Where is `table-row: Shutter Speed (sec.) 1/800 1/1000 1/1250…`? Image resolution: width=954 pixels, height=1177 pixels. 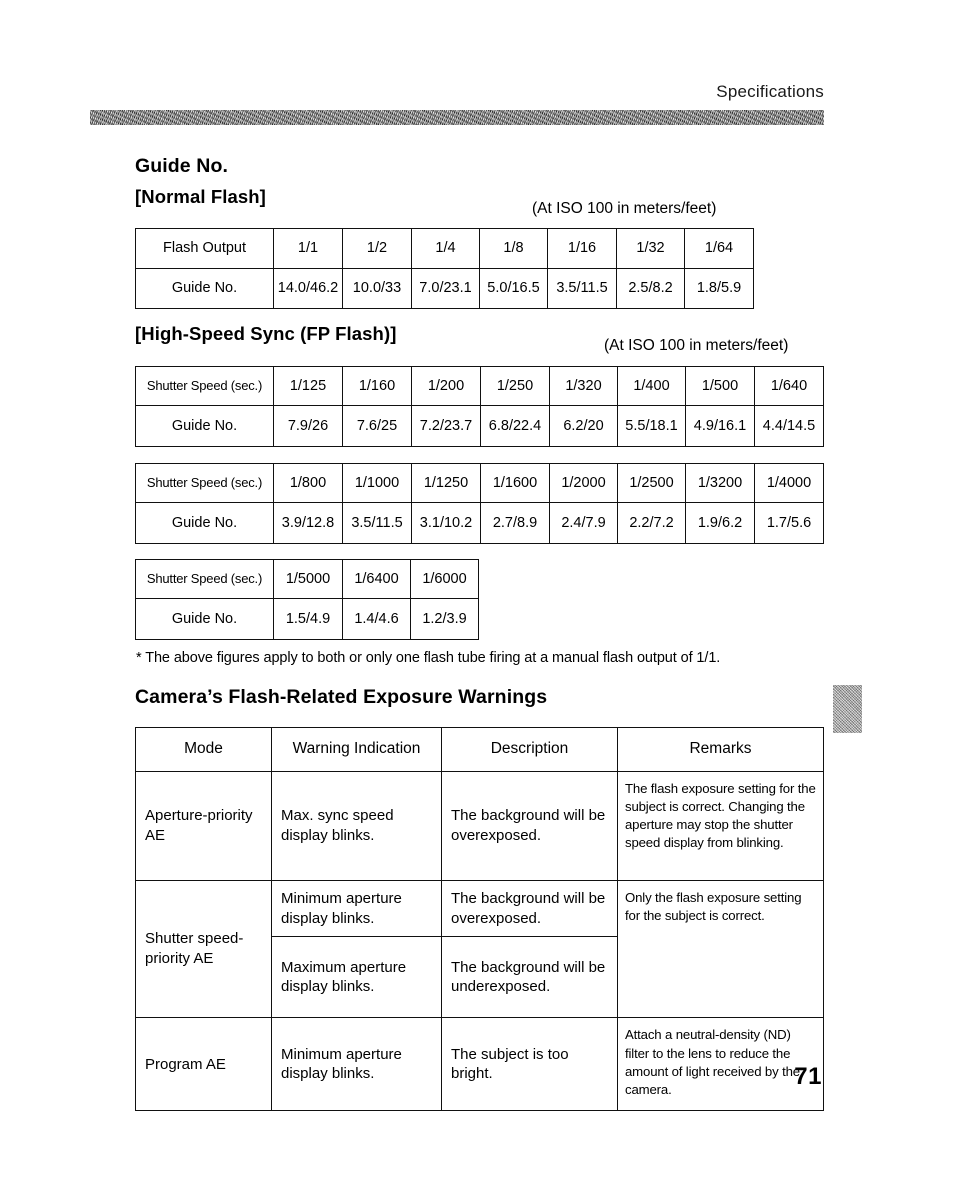 table-row: Shutter Speed (sec.) 1/800 1/1000 1/1250… is located at coordinates (479, 483).